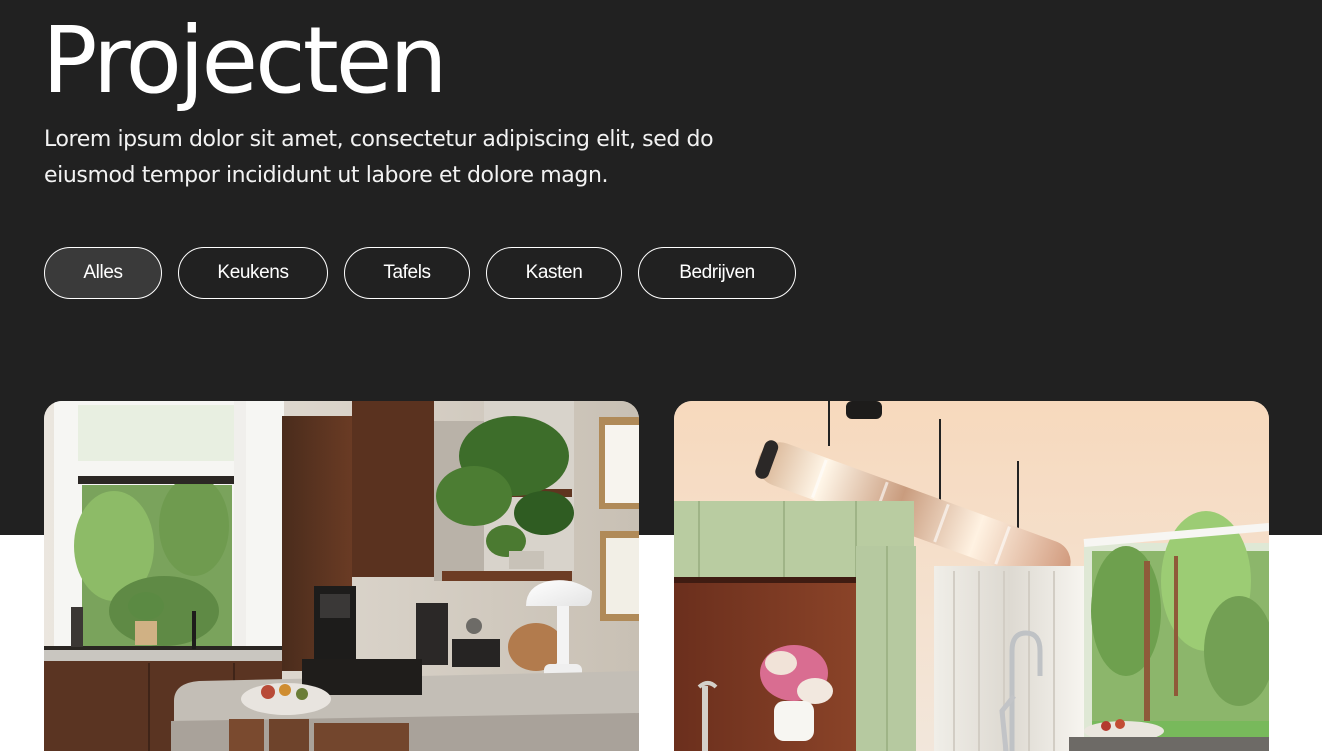 The height and width of the screenshot is (751, 1322). What do you see at coordinates (245, 60) in the screenshot?
I see `page-title: Projecten` at bounding box center [245, 60].